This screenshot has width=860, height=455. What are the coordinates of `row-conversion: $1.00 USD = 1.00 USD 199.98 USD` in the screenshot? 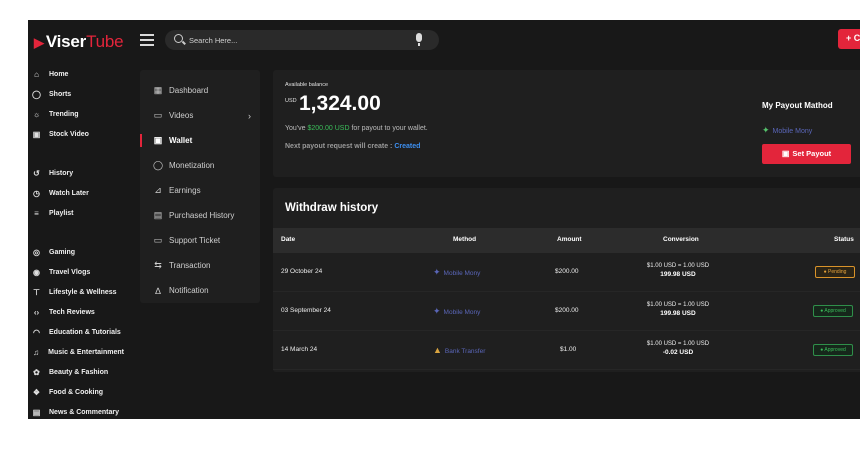 It's located at (678, 309).